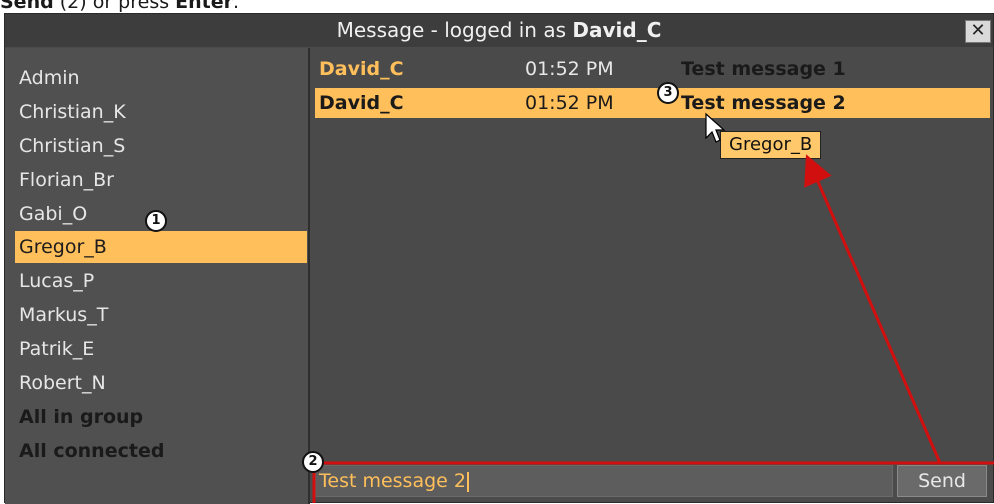  I want to click on callout-2: 2, so click(313, 462).